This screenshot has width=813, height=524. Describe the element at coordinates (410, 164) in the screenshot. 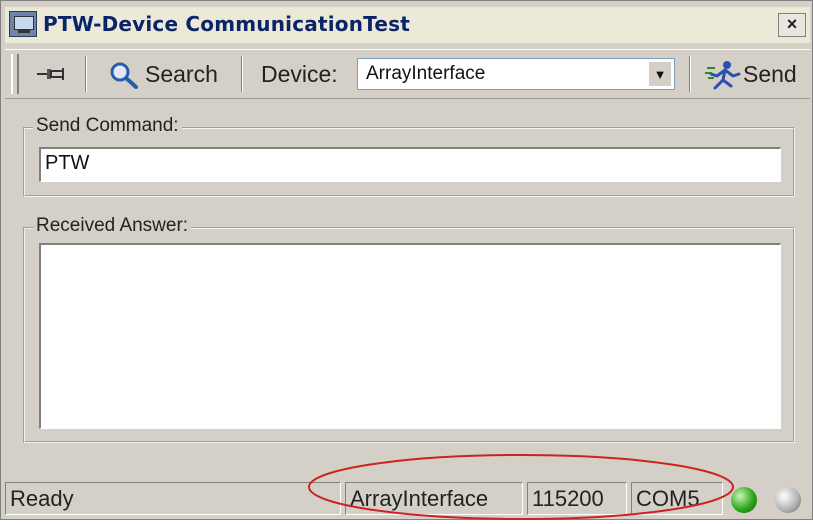

I see `send-command-input: PTW` at that location.